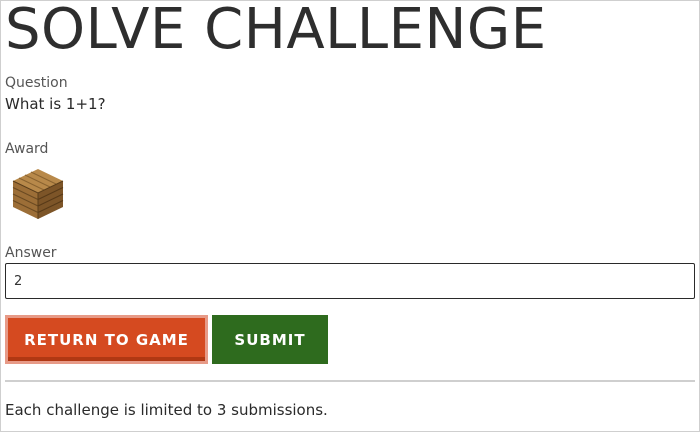 The image size is (700, 432). What do you see at coordinates (106, 339) in the screenshot?
I see `return-to-game-button: RETURN TO GAME` at bounding box center [106, 339].